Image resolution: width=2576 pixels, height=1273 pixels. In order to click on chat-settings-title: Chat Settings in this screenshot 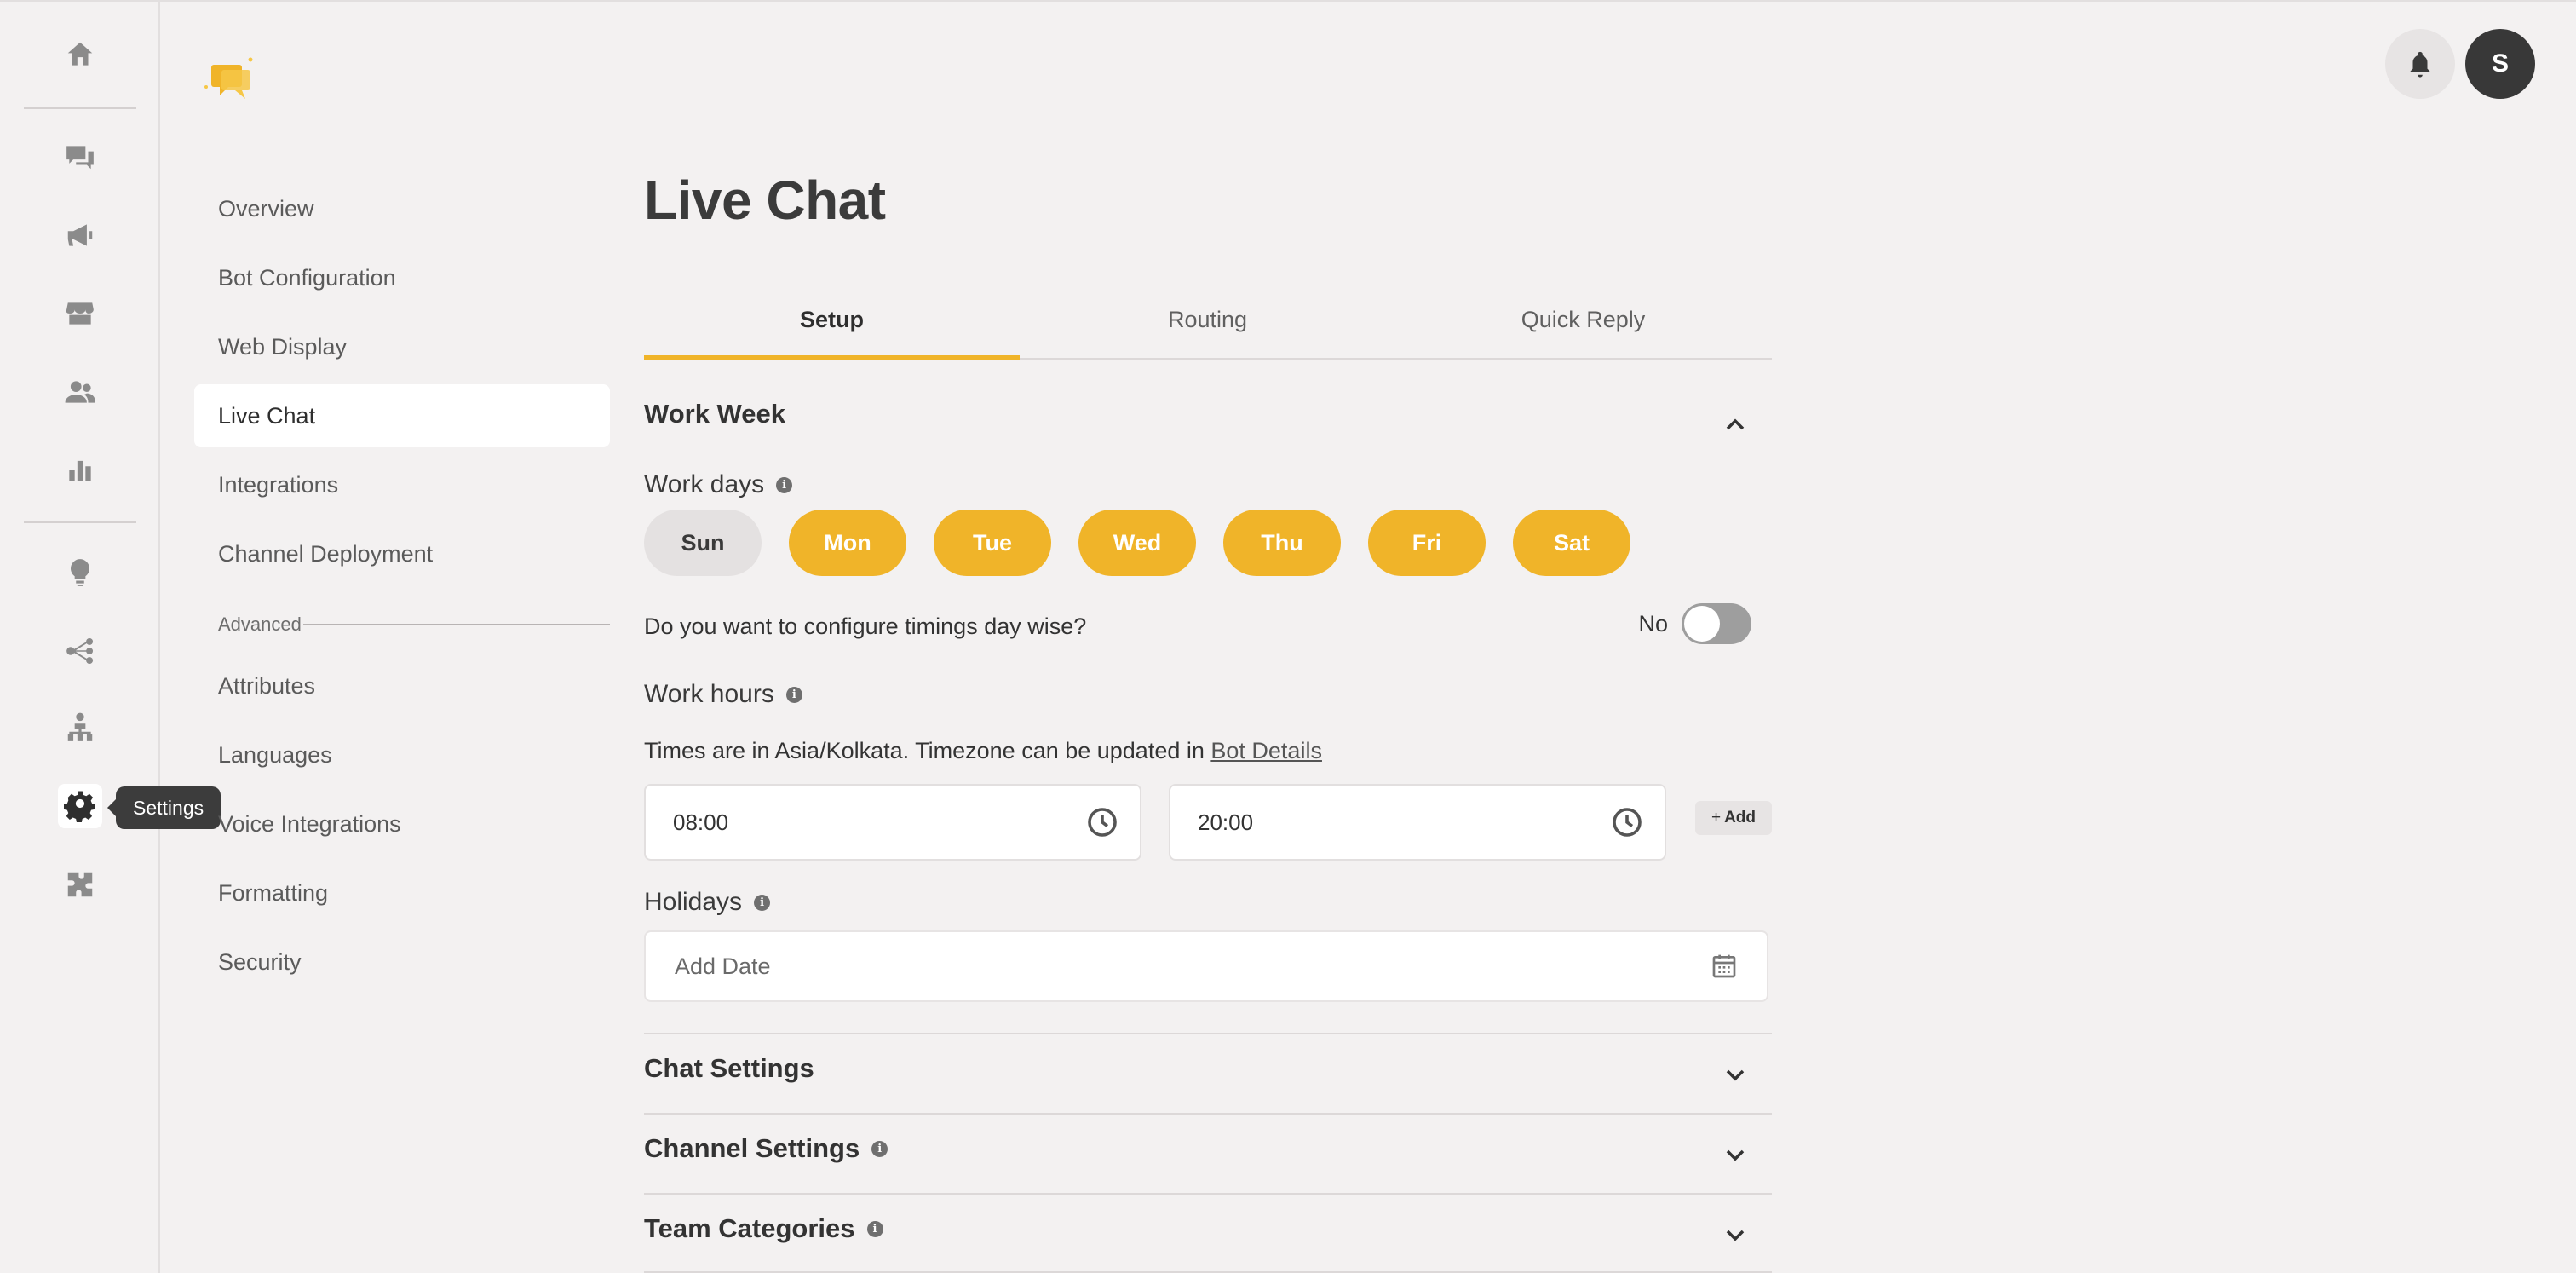, I will do `click(729, 1068)`.